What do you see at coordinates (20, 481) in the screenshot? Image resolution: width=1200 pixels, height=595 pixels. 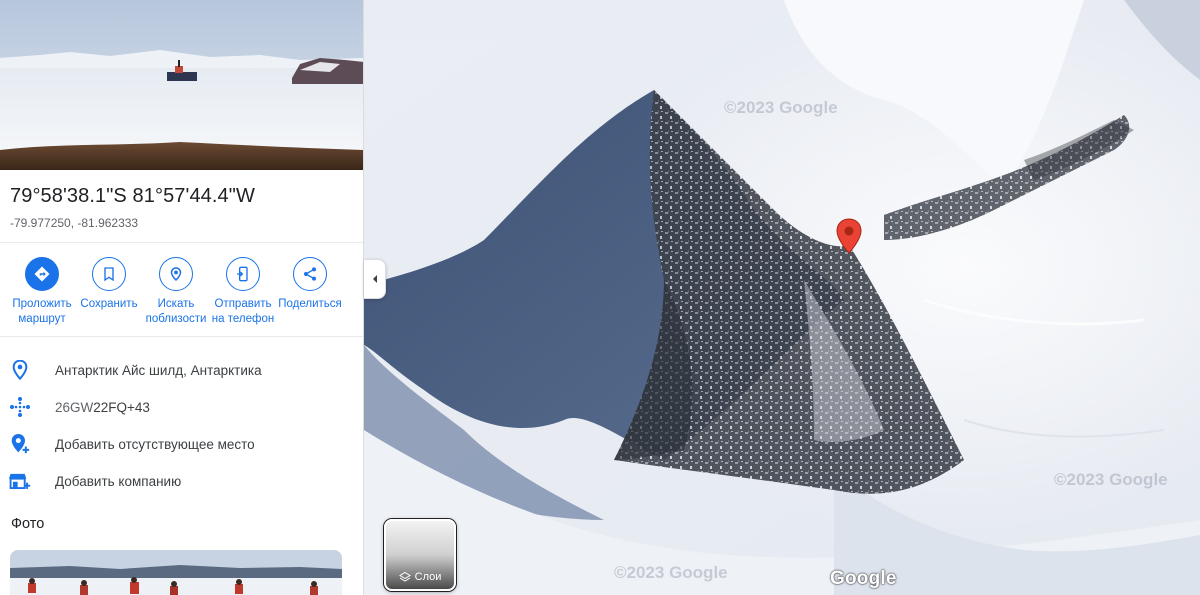 I see `add-business-icon` at bounding box center [20, 481].